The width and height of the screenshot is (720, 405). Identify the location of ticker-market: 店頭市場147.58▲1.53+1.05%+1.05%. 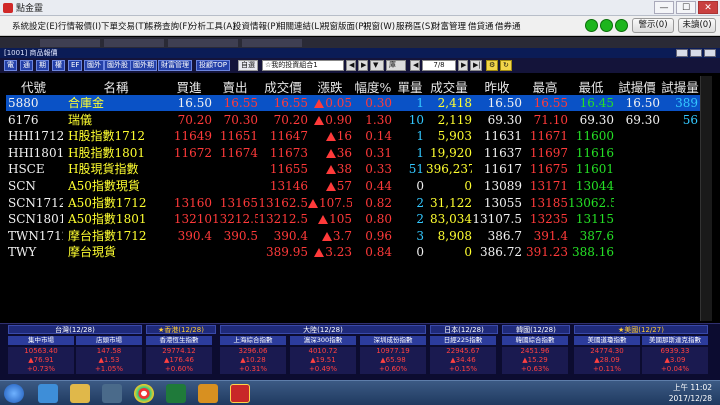
(109, 355).